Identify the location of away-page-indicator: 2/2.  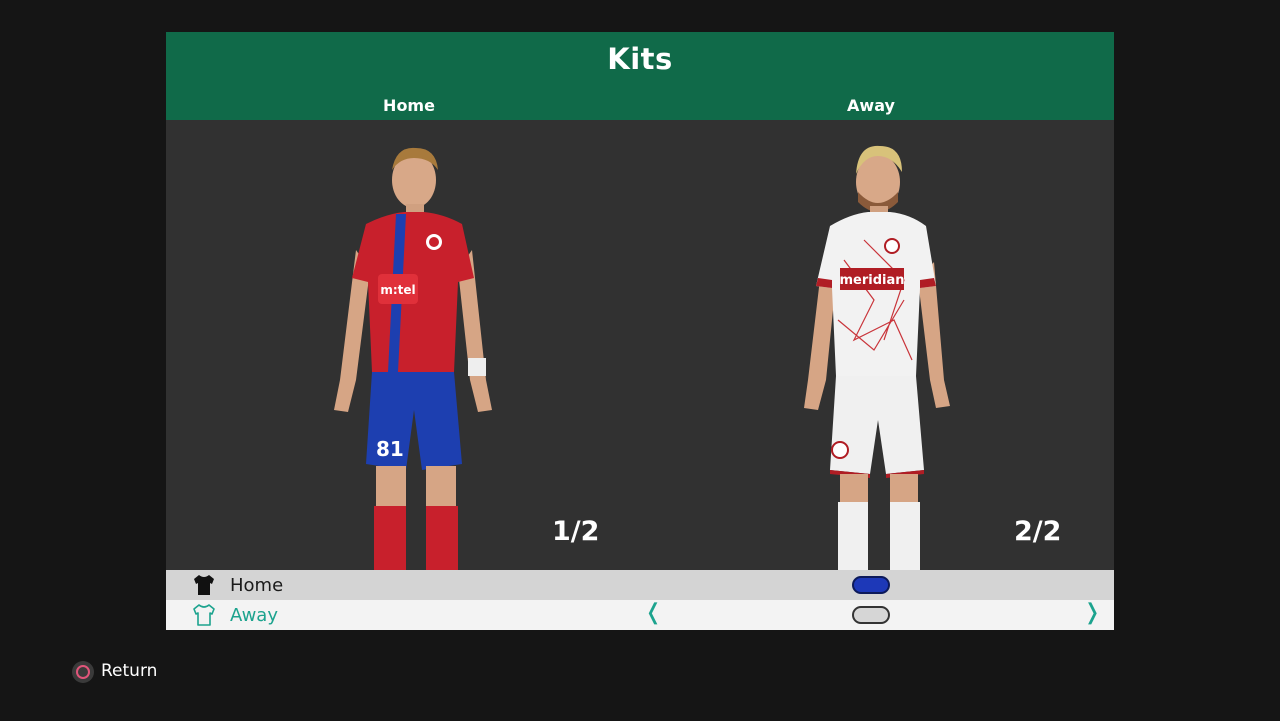
(1038, 531).